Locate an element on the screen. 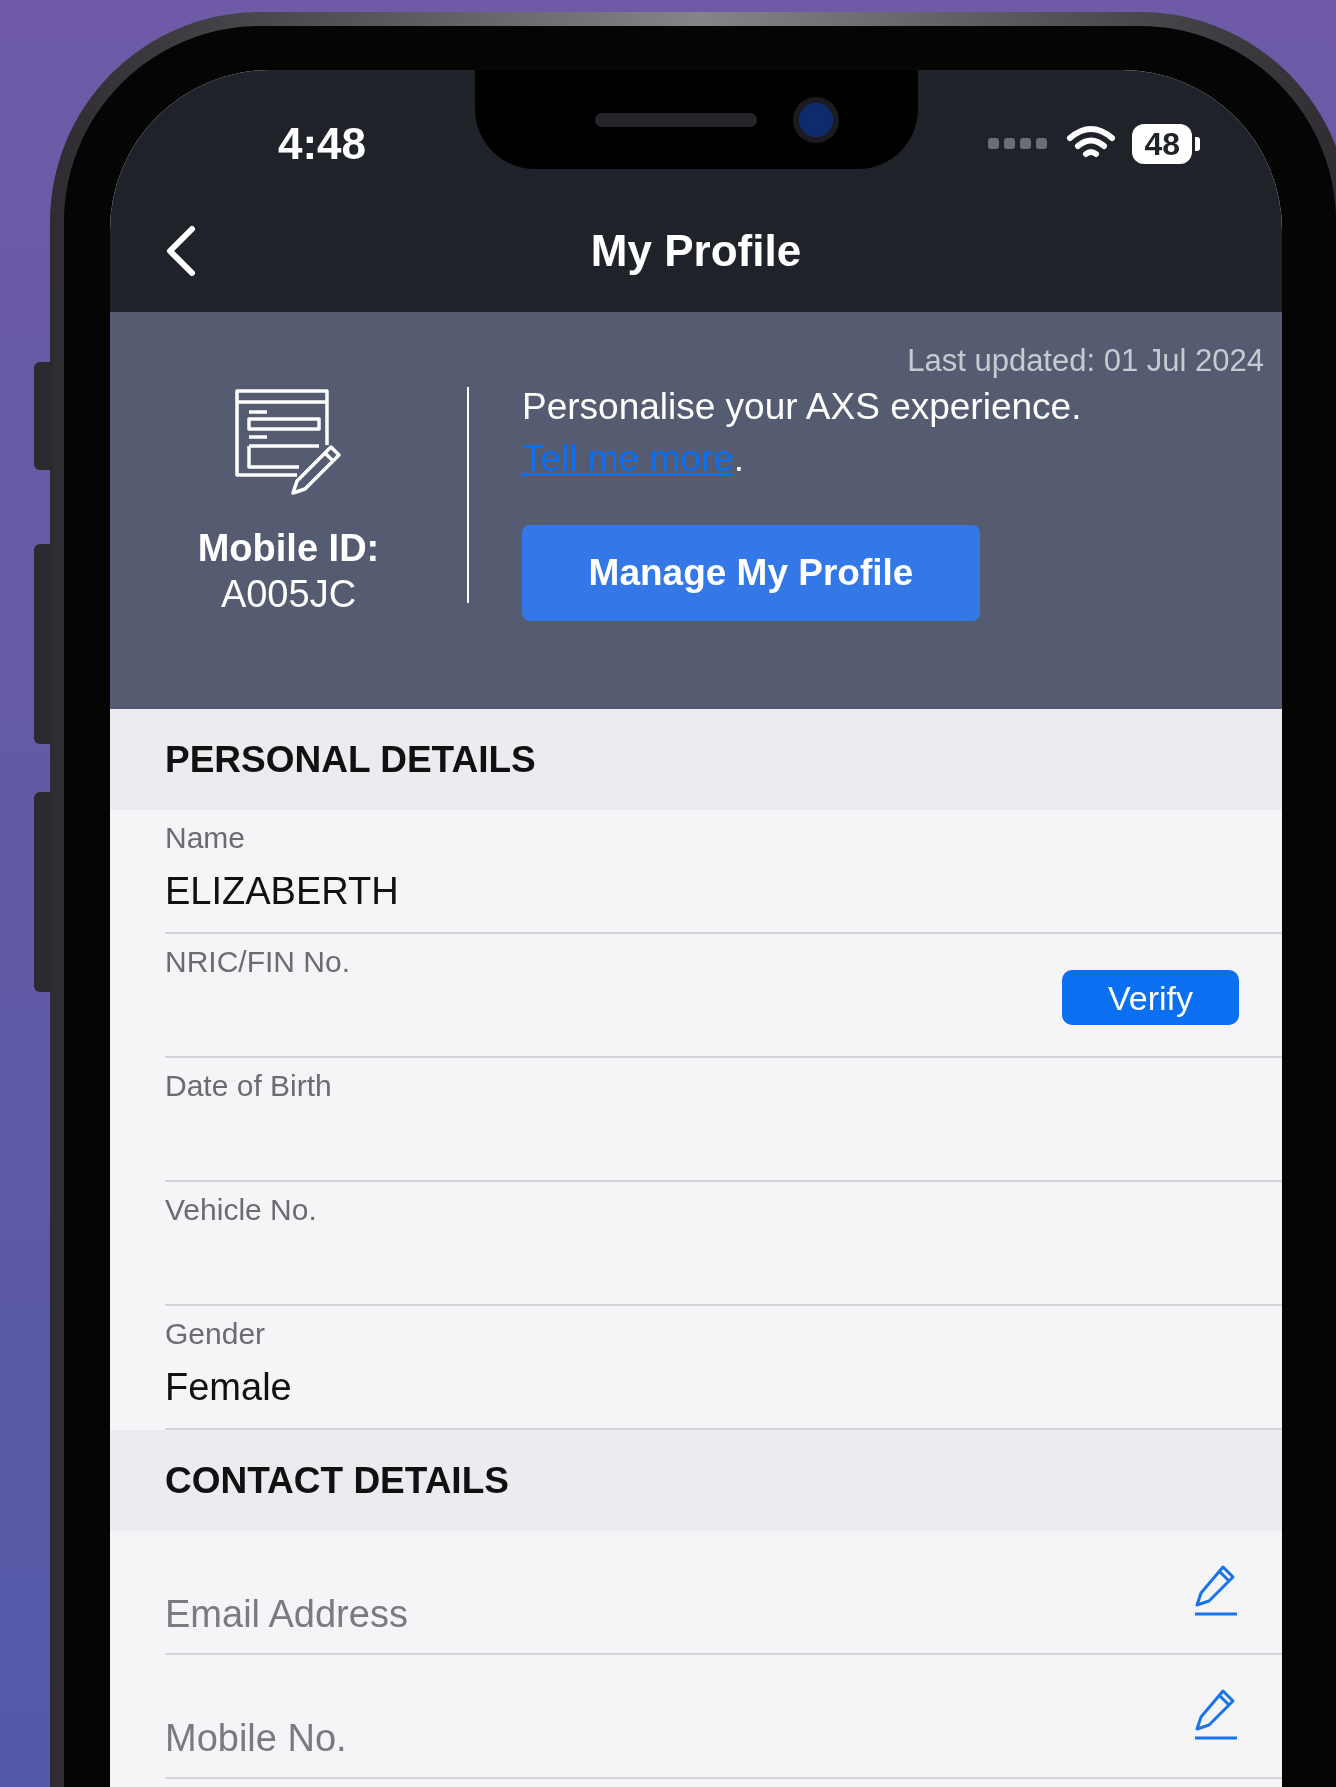  field-label: Vehicle No. is located at coordinates (241, 1210).